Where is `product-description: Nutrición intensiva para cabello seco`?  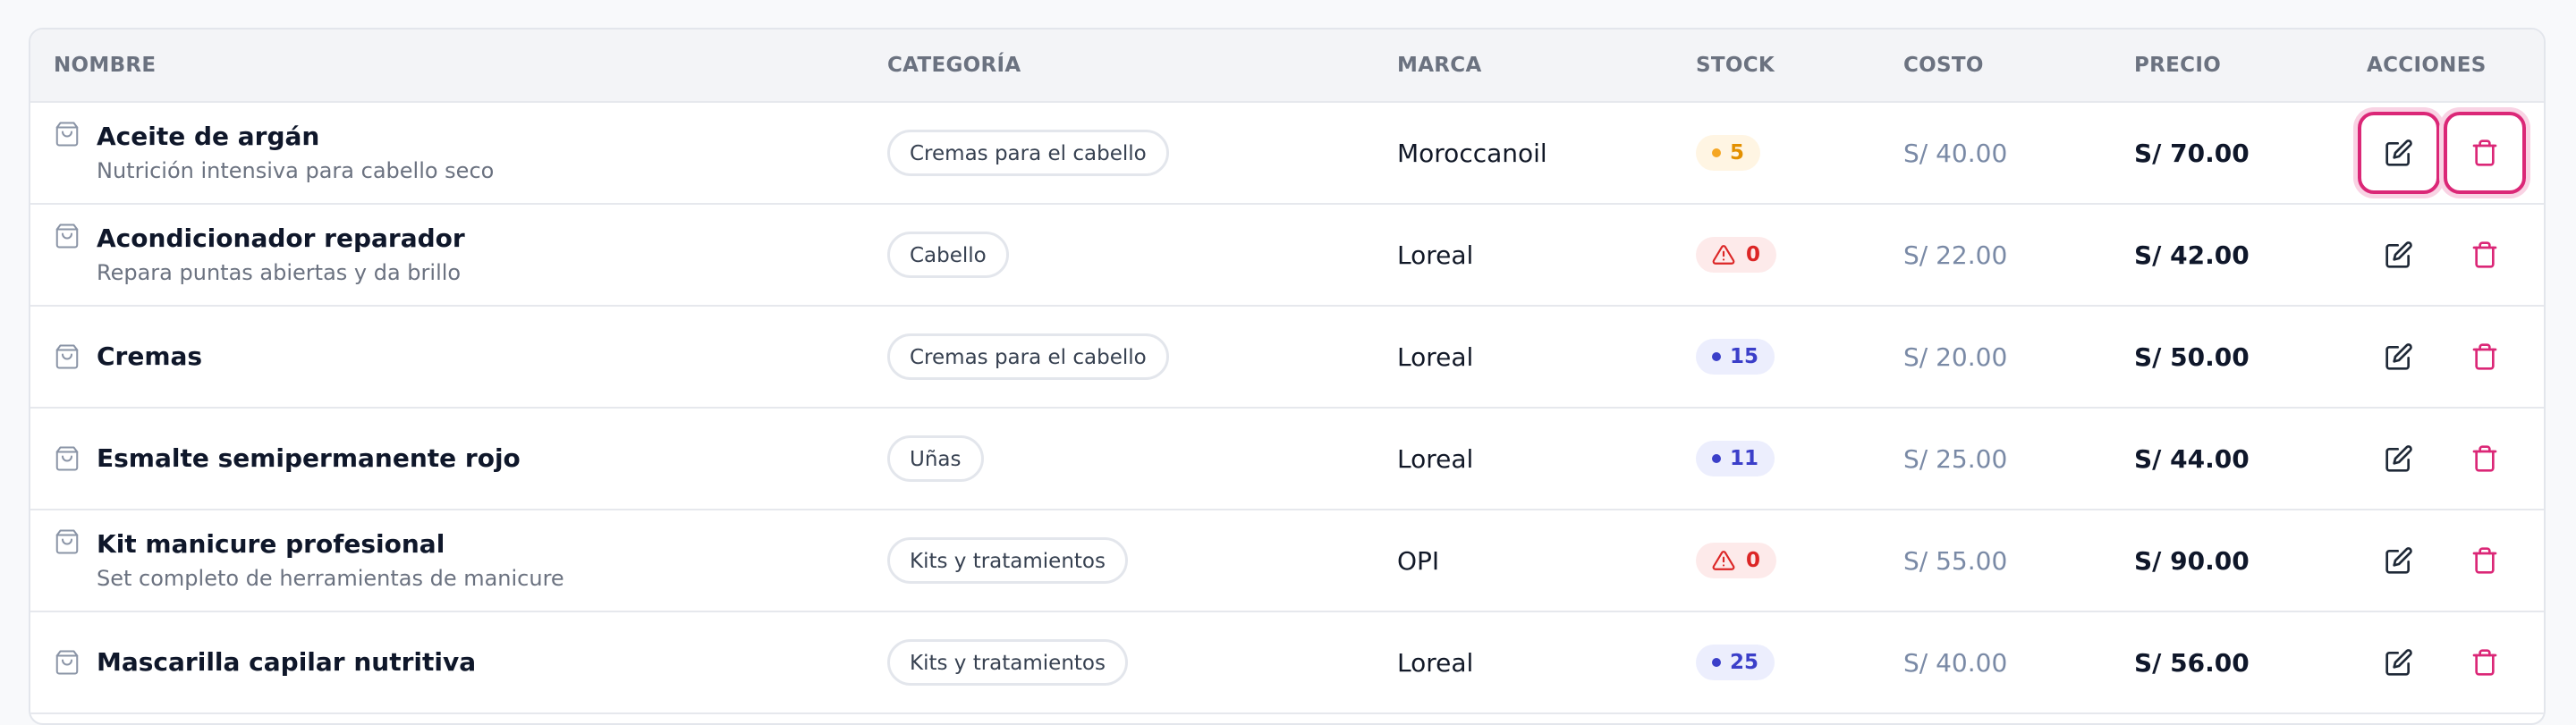
product-description: Nutrición intensiva para cabello seco is located at coordinates (296, 171).